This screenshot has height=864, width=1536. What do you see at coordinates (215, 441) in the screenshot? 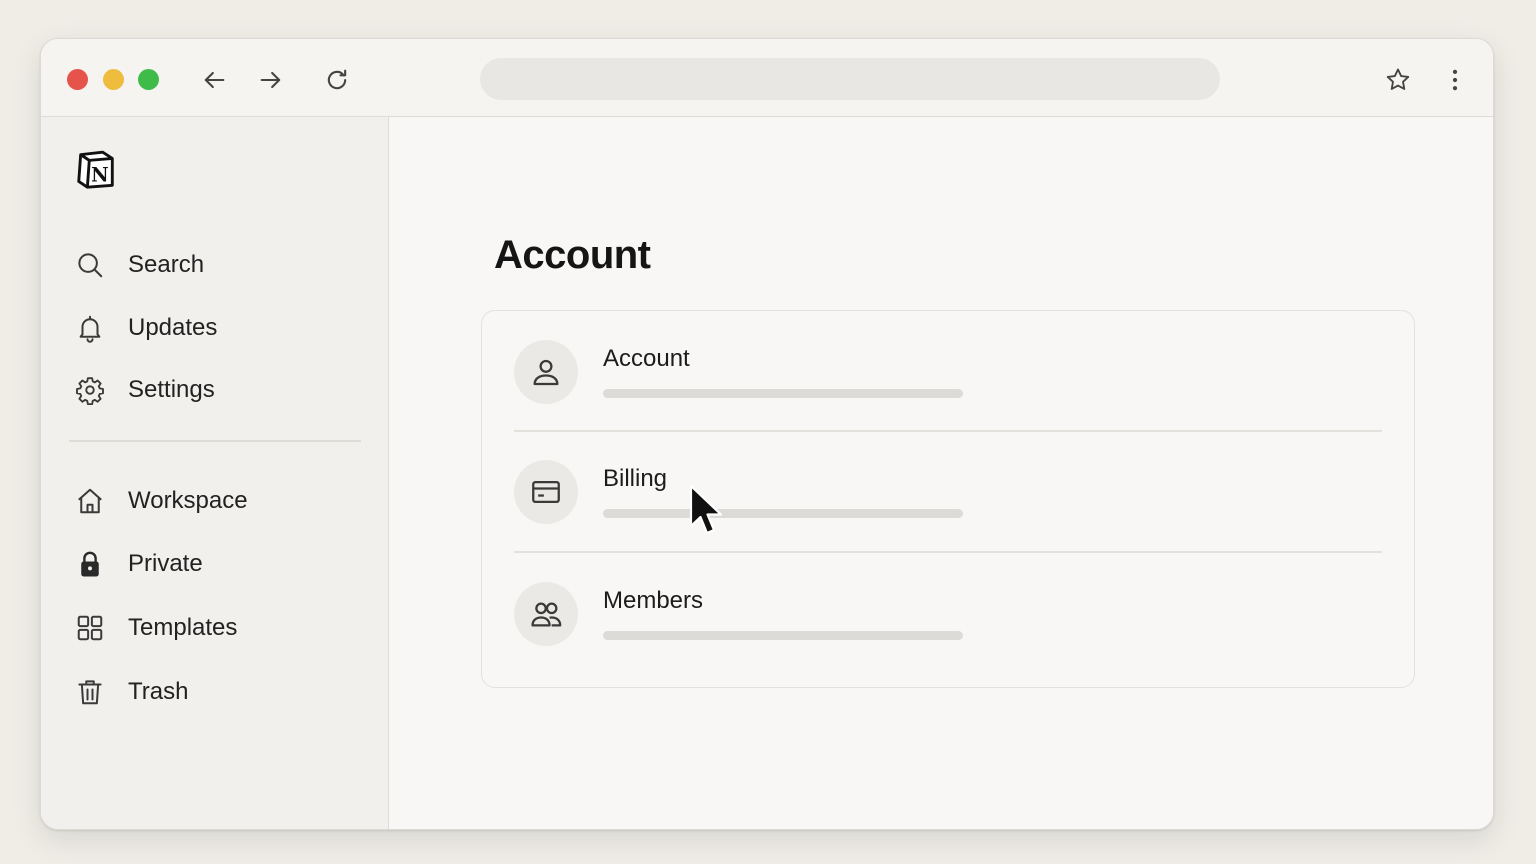
I see `sidebar-divider` at bounding box center [215, 441].